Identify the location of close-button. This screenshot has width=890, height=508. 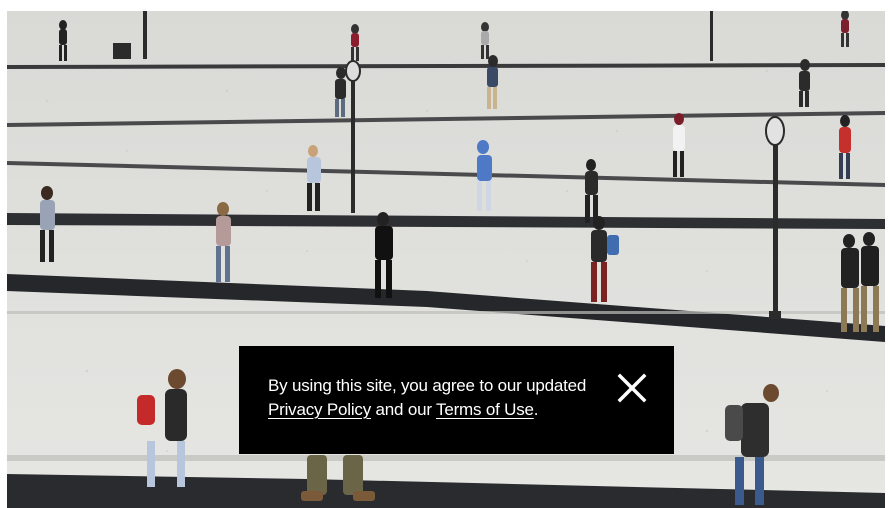
(632, 388).